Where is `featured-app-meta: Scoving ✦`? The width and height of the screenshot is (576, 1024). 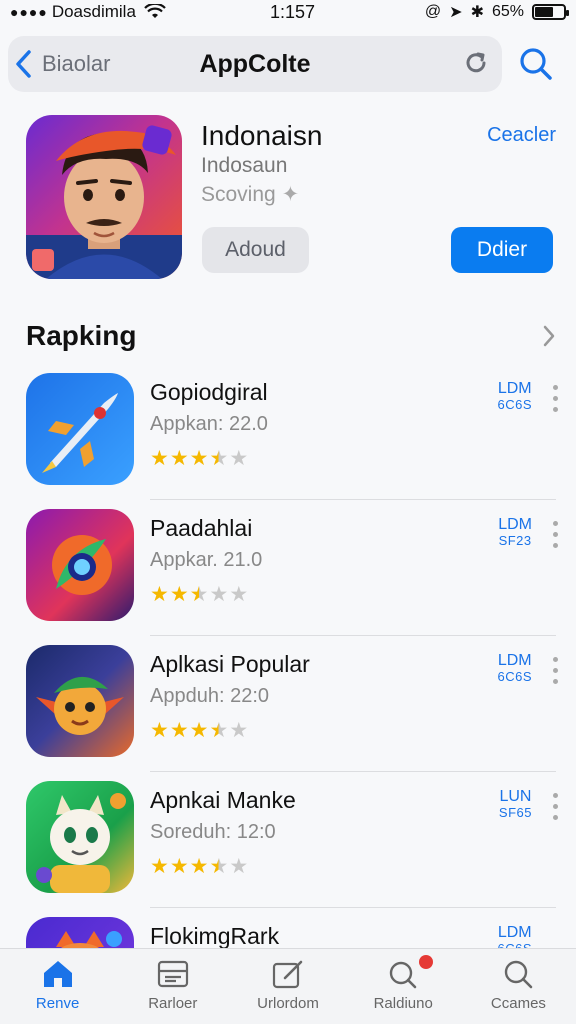
featured-app-meta: Scoving ✦ is located at coordinates (250, 194).